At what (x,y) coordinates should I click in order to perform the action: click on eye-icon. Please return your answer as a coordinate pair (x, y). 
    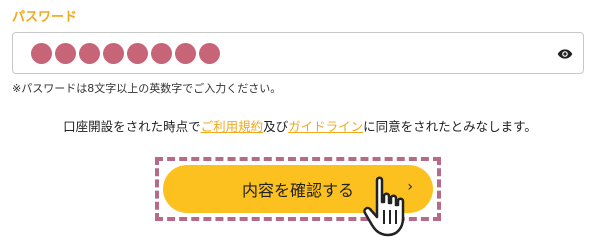
    Looking at the image, I should click on (565, 54).